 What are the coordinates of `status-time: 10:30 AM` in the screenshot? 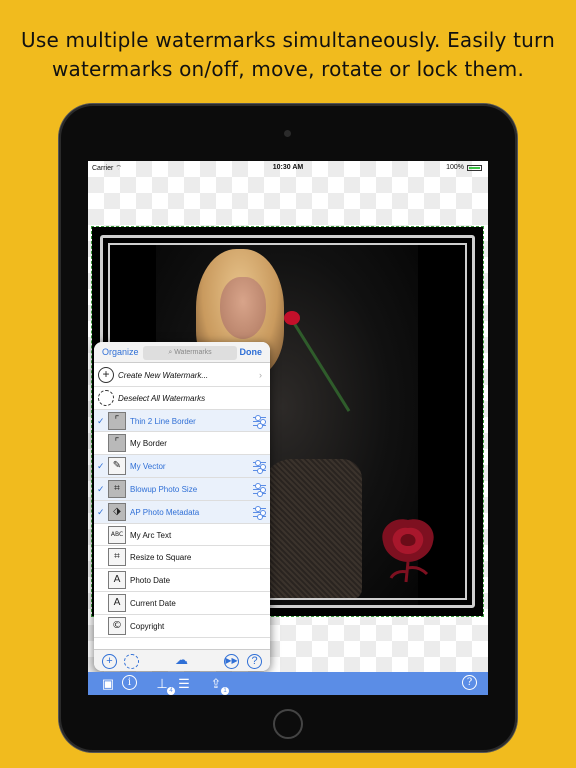 It's located at (288, 167).